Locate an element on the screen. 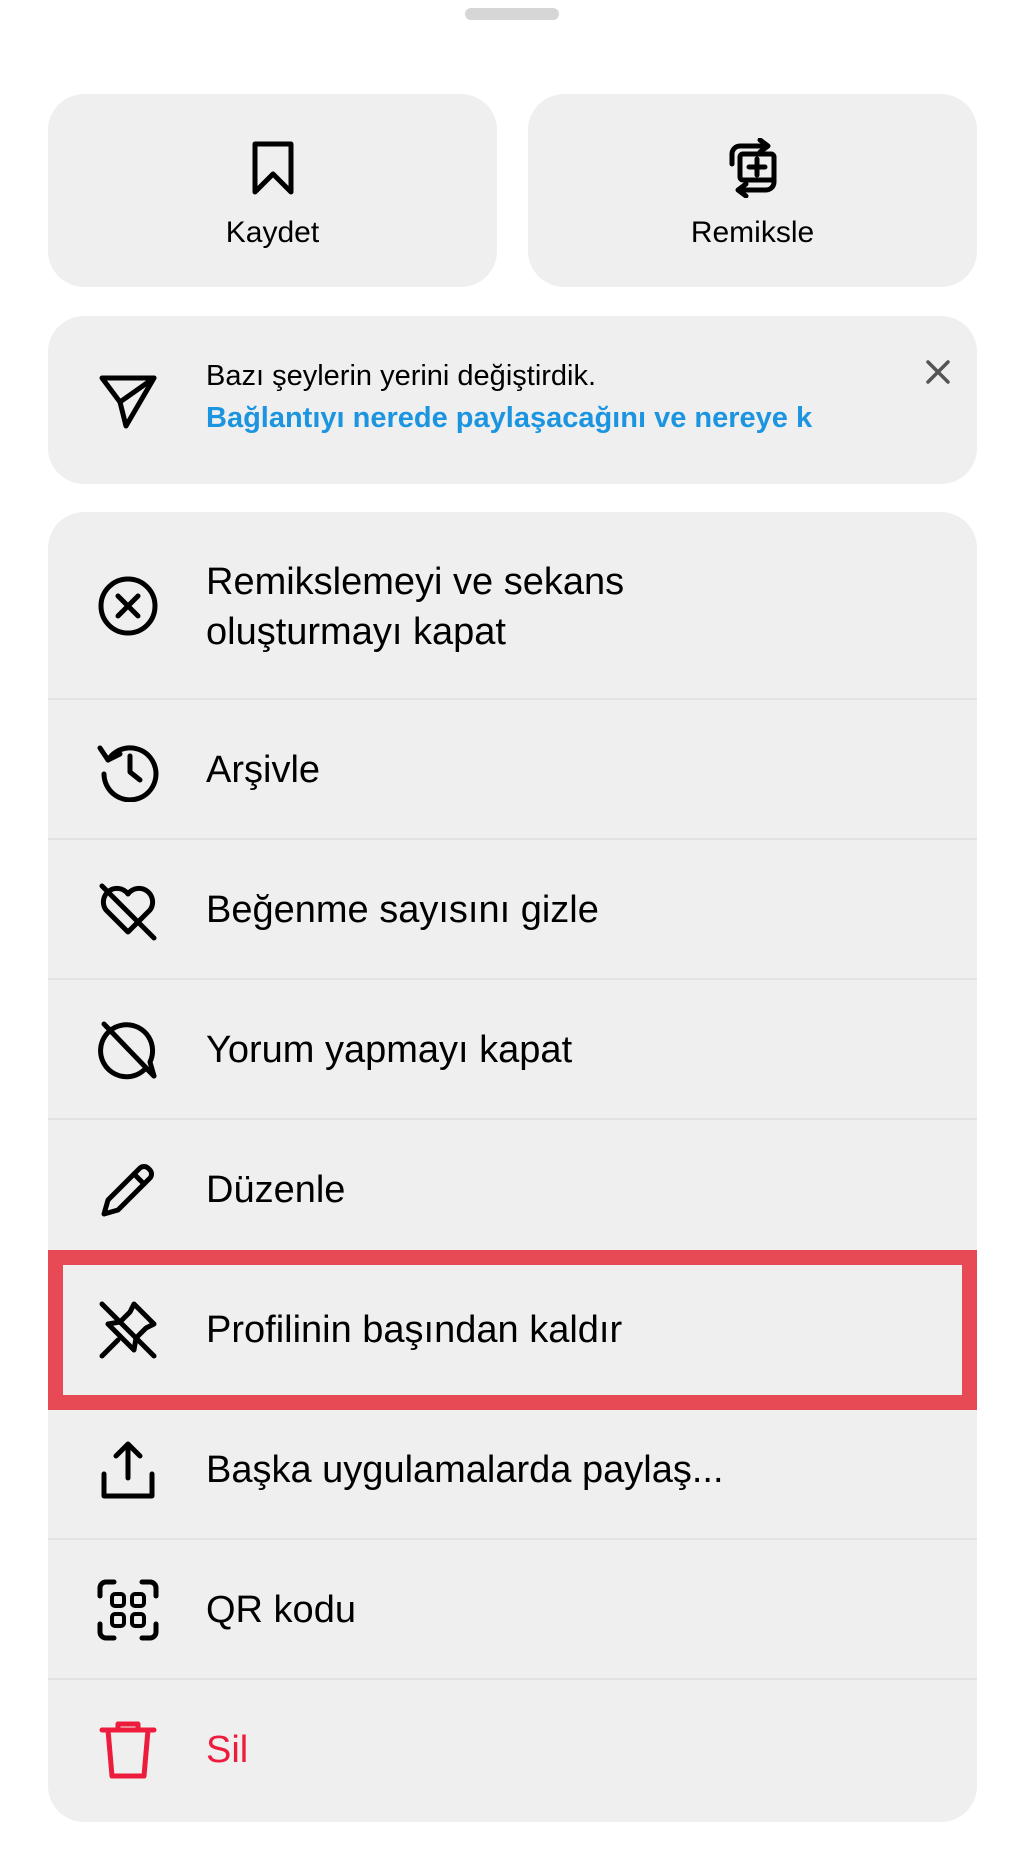 The height and width of the screenshot is (1849, 1024). menu-item-disable-remix: Remikslemeyi ve sekans oluşturmayı kapat is located at coordinates (512, 606).